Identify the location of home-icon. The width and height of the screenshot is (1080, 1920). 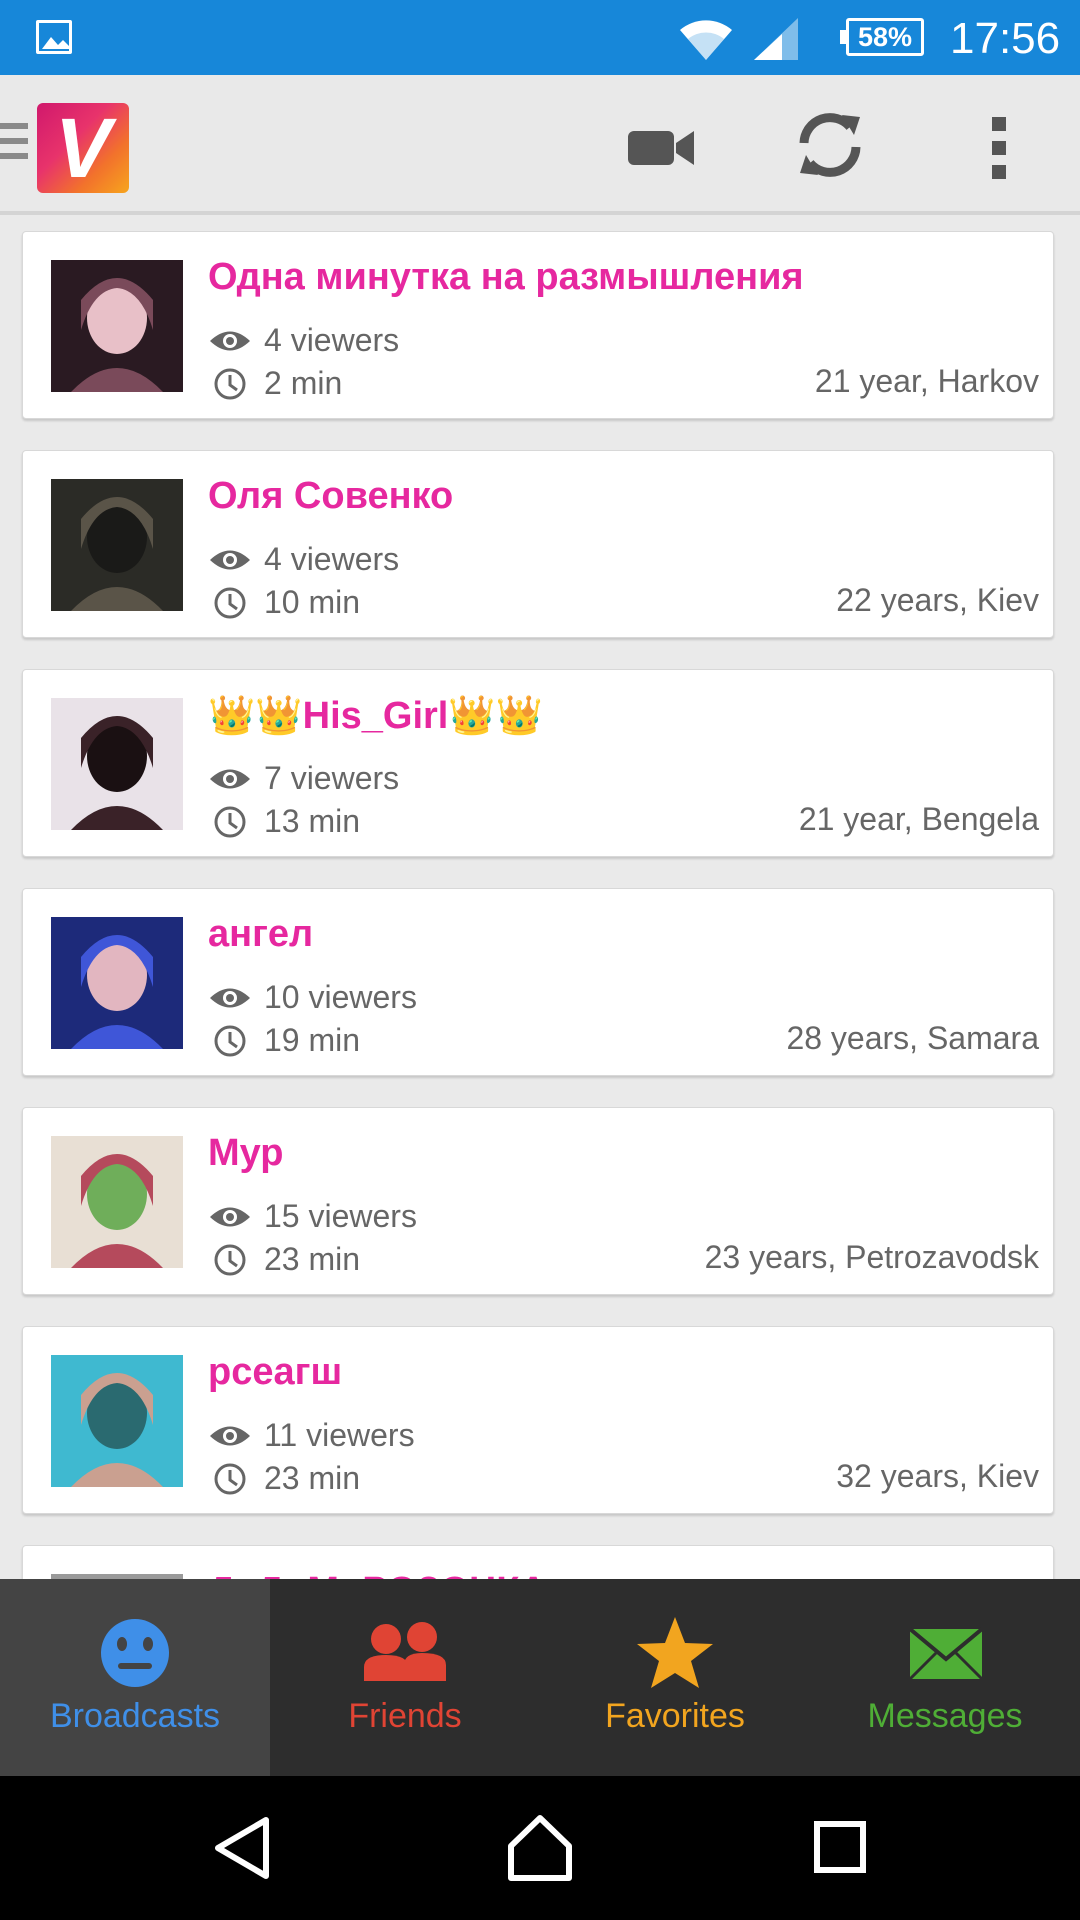
(540, 1848).